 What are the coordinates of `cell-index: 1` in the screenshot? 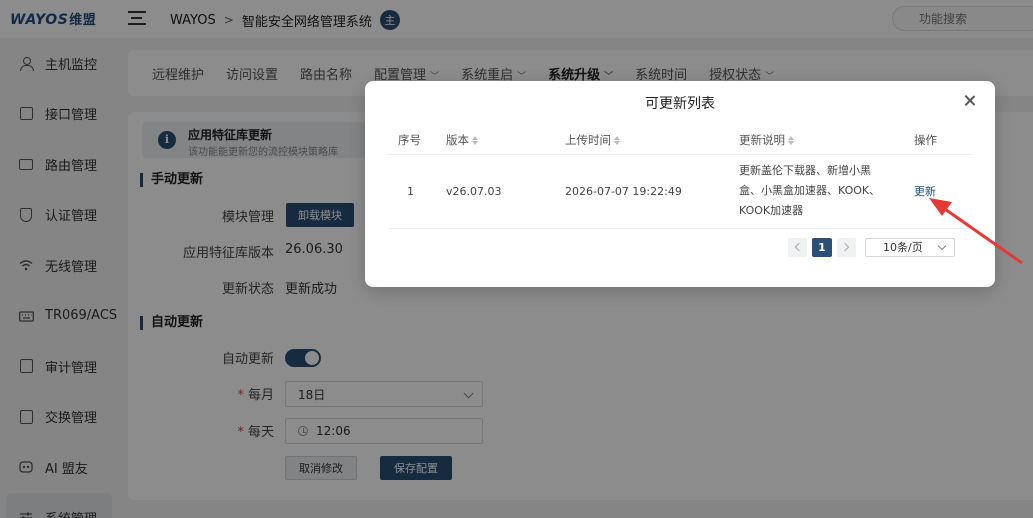 It's located at (412, 191).